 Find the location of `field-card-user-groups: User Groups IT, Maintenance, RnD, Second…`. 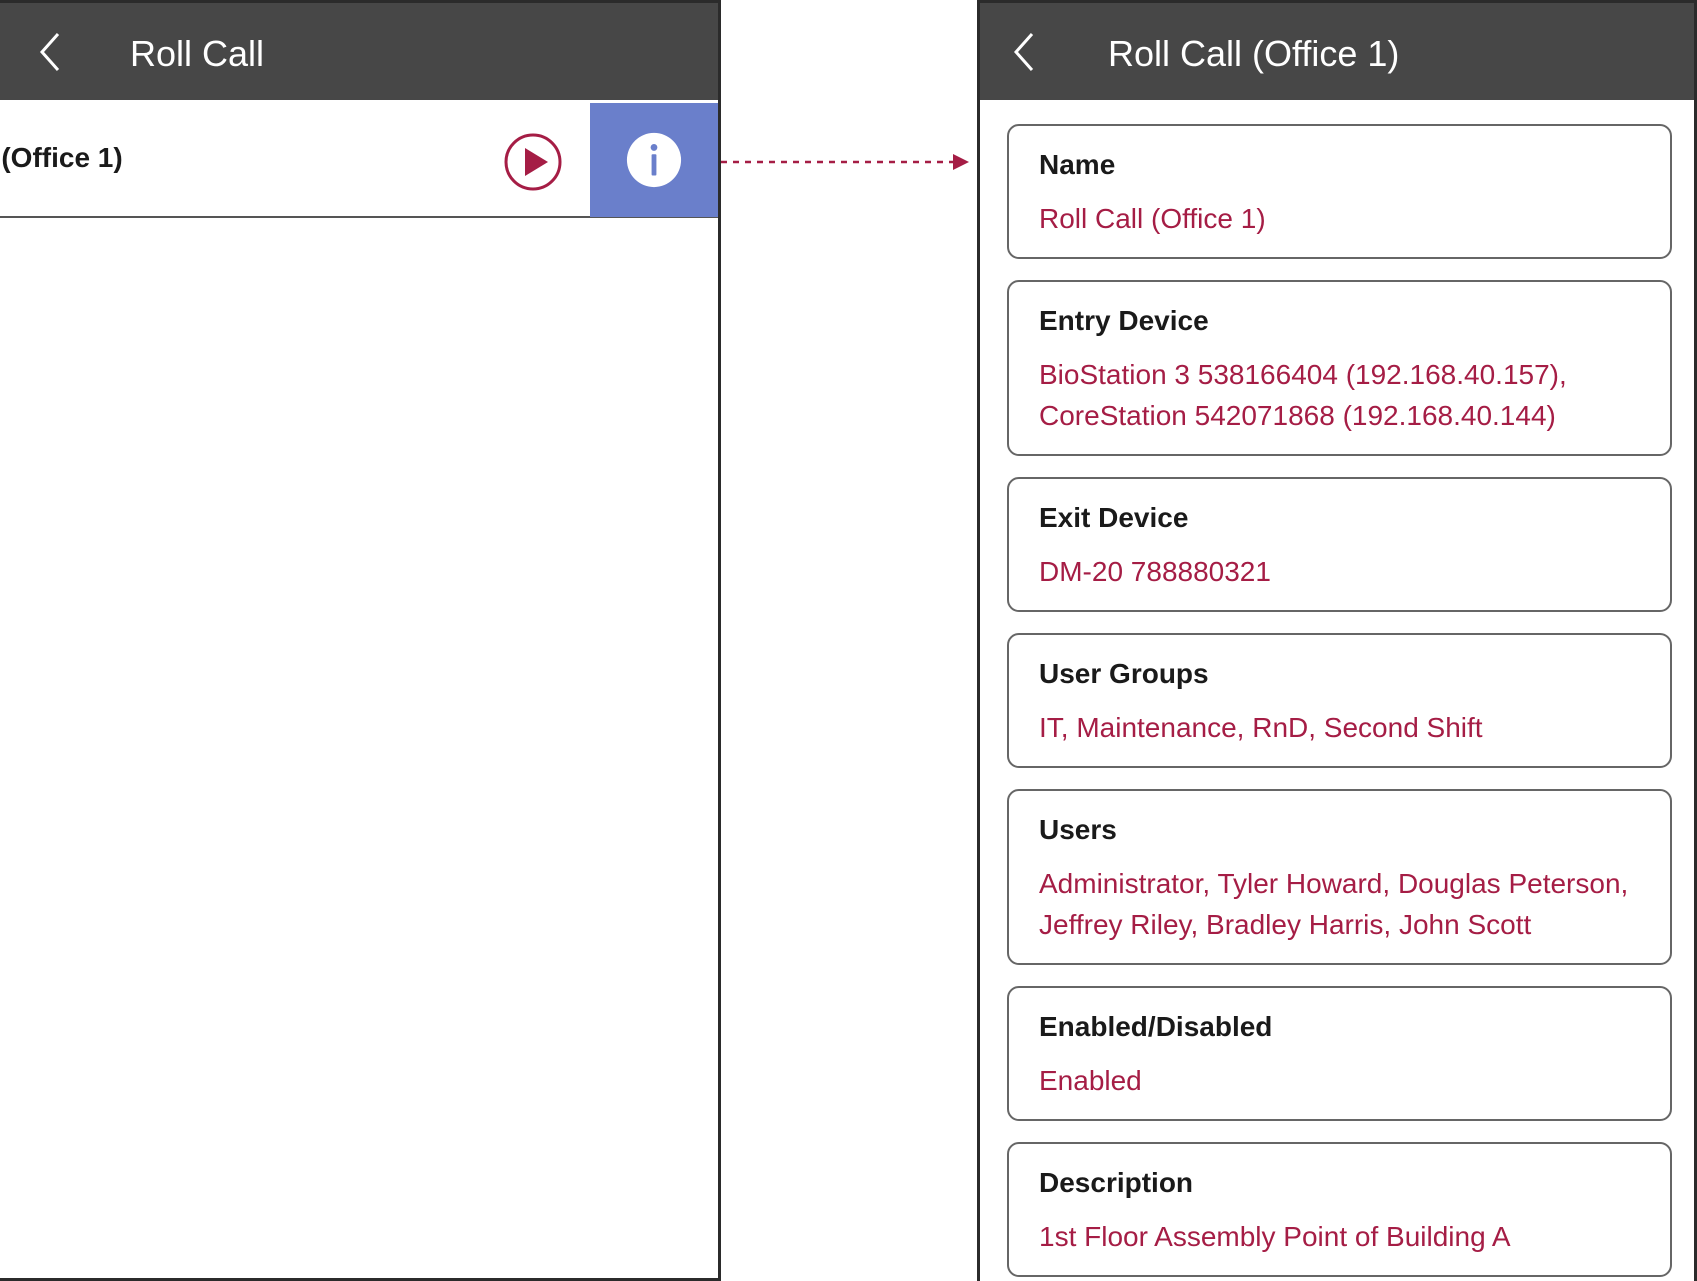

field-card-user-groups: User Groups IT, Maintenance, RnD, Second… is located at coordinates (1339, 700).